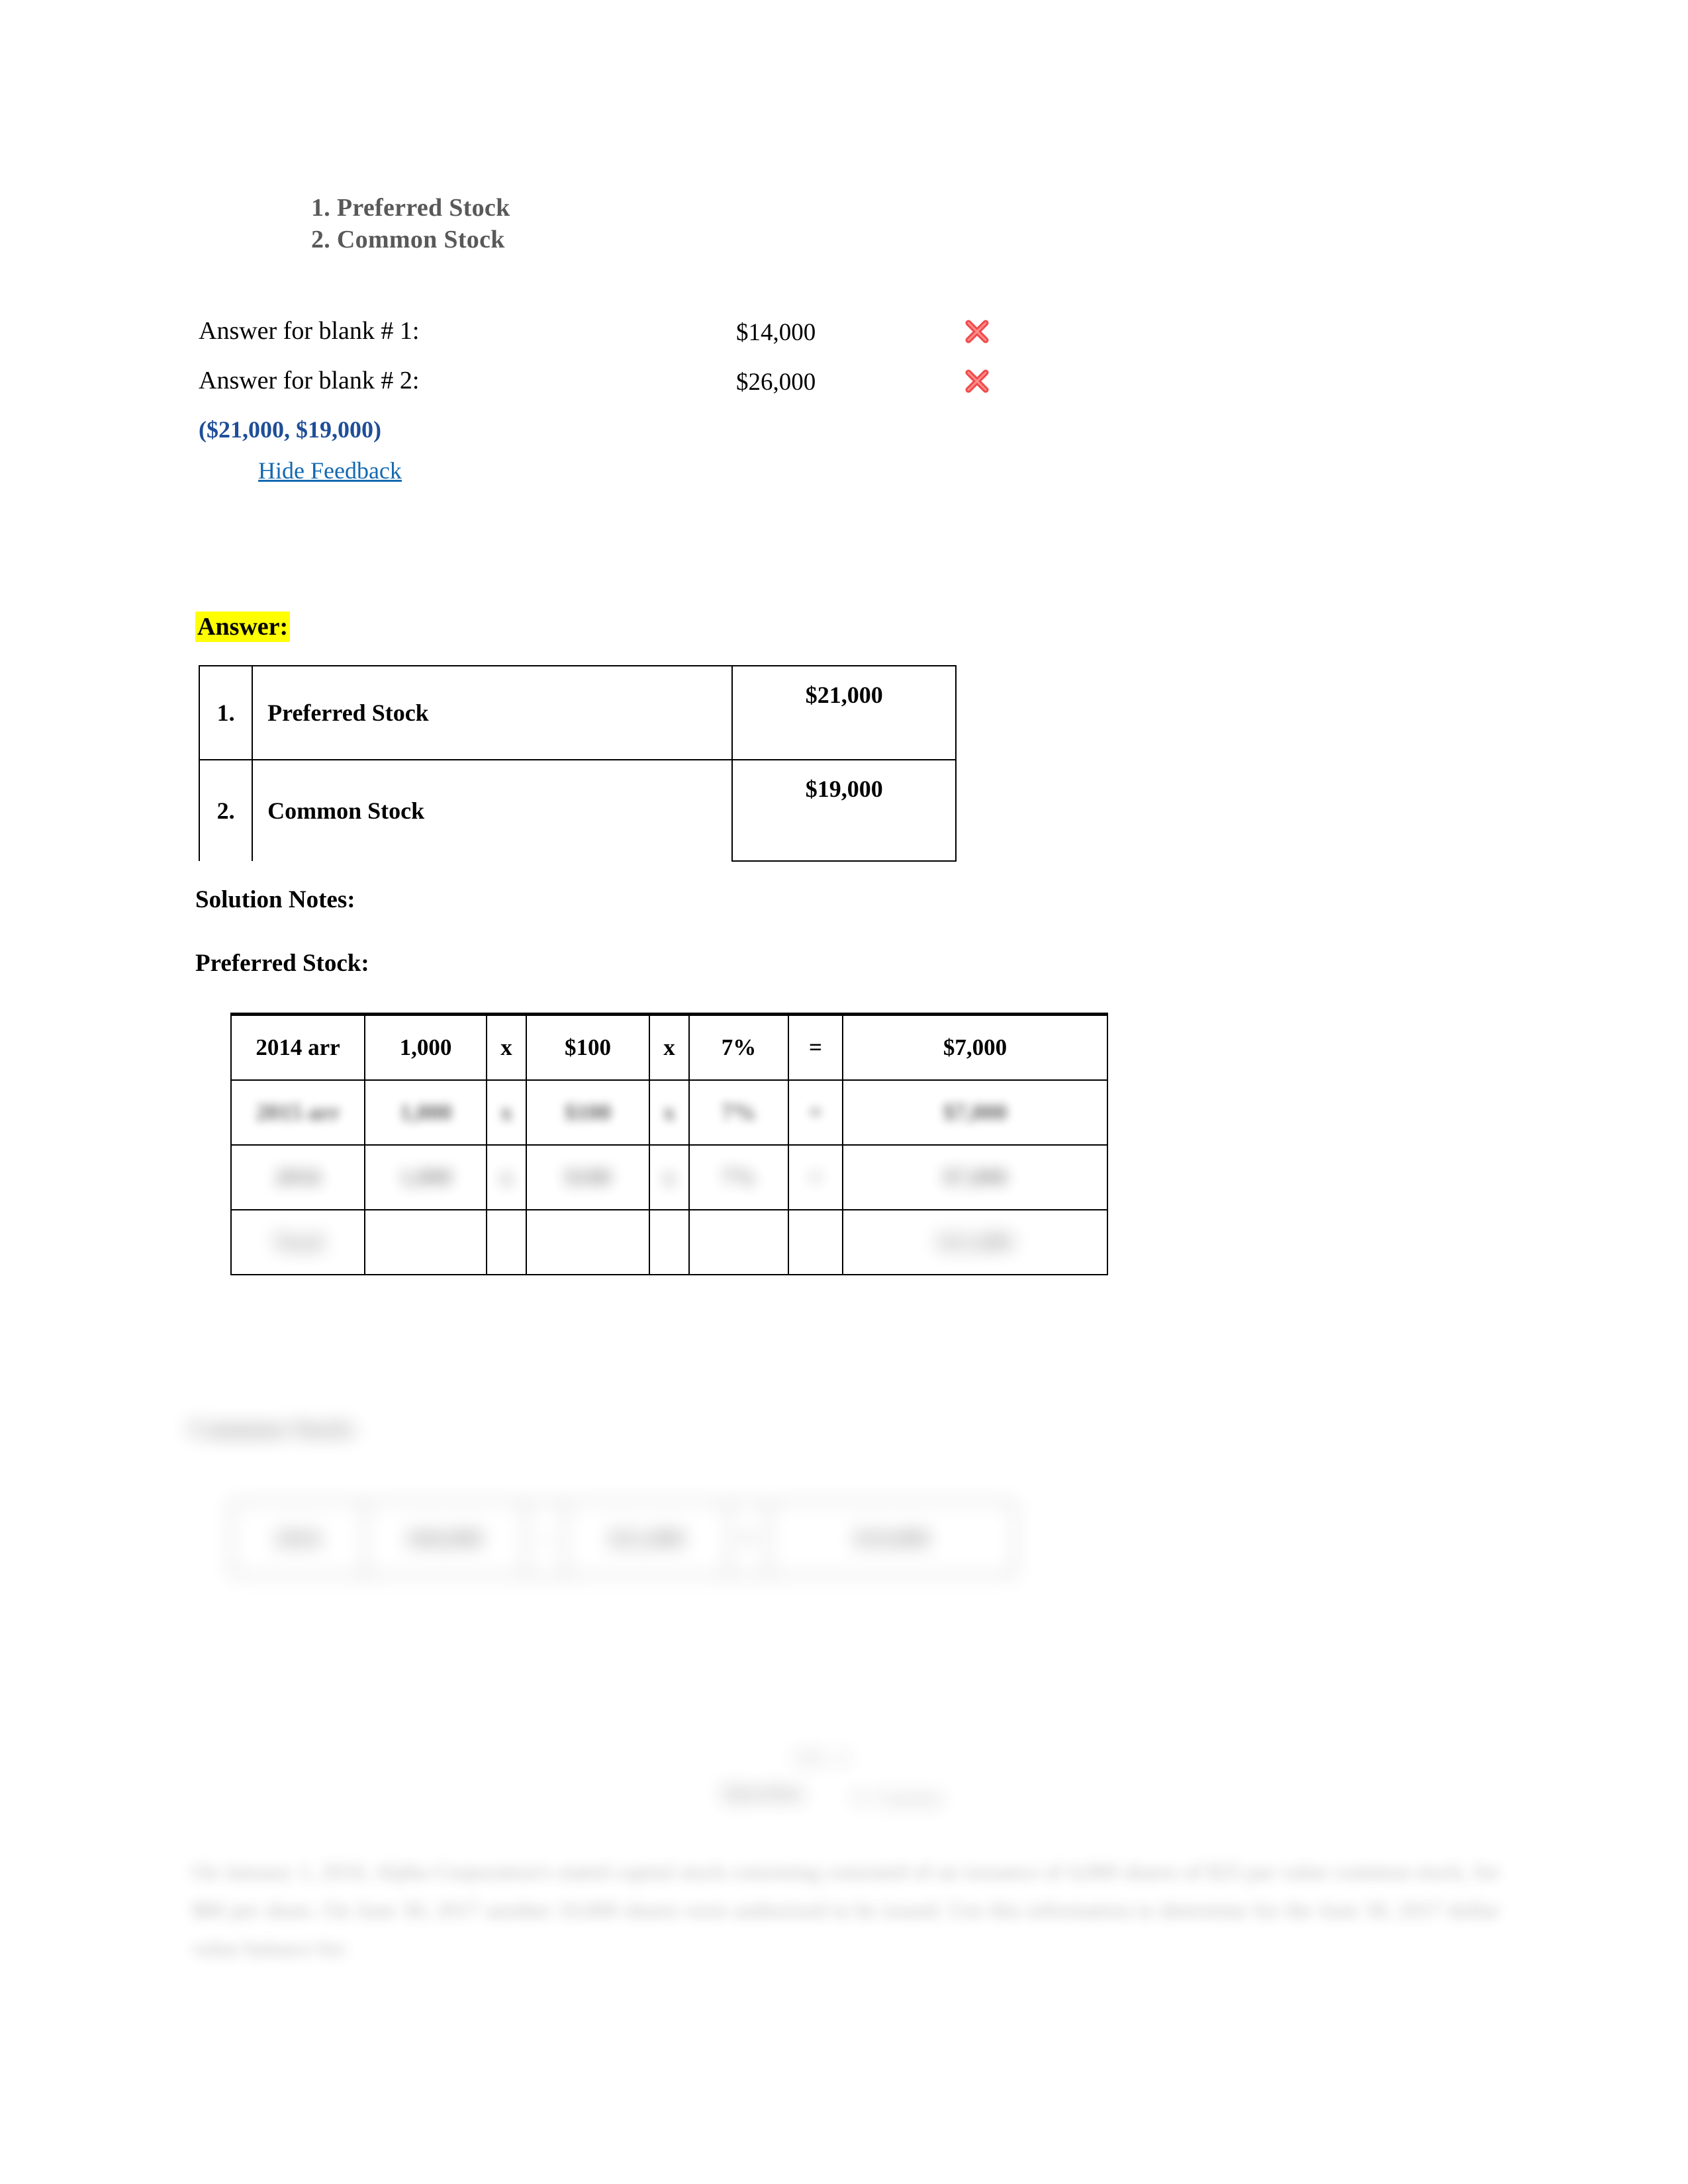 This screenshot has width=1688, height=2184. What do you see at coordinates (330, 471) in the screenshot?
I see `hide-feedback-link: Hide Feedback` at bounding box center [330, 471].